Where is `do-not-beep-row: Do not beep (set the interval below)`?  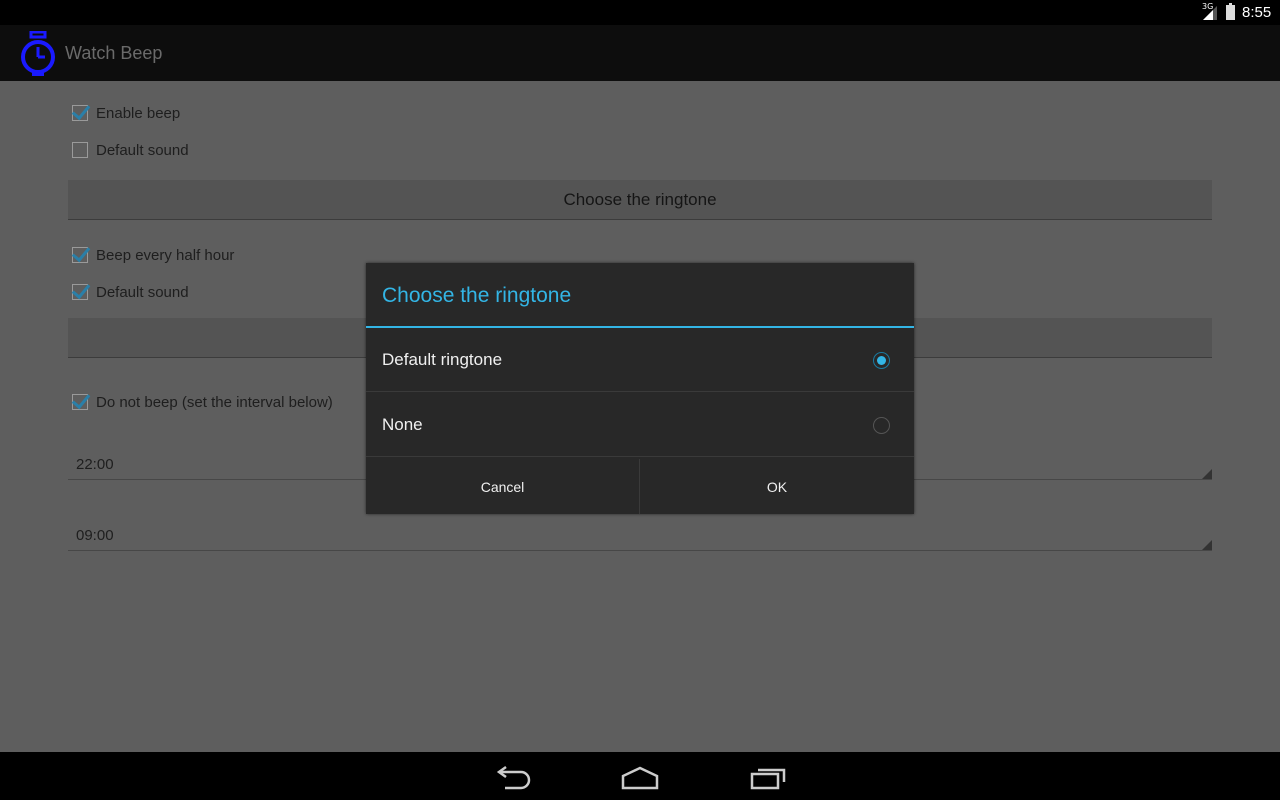 do-not-beep-row: Do not beep (set the interval below) is located at coordinates (202, 402).